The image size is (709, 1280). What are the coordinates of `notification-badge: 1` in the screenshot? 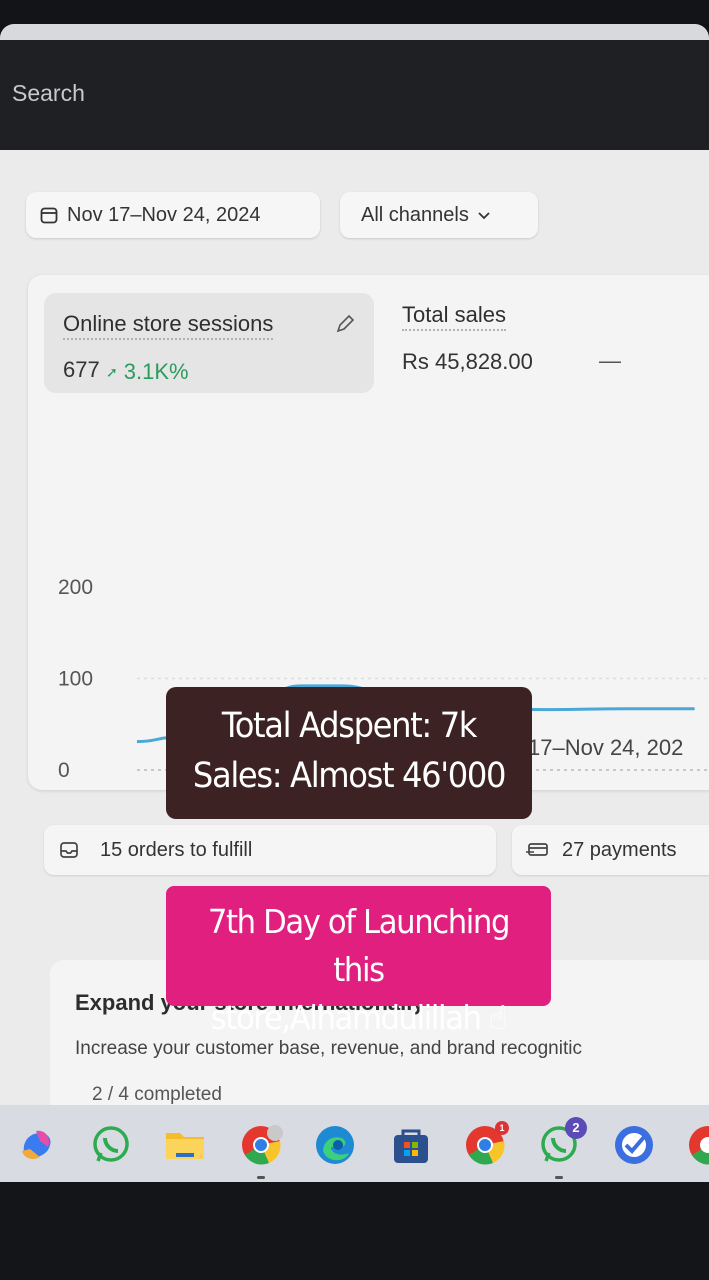 It's located at (502, 1128).